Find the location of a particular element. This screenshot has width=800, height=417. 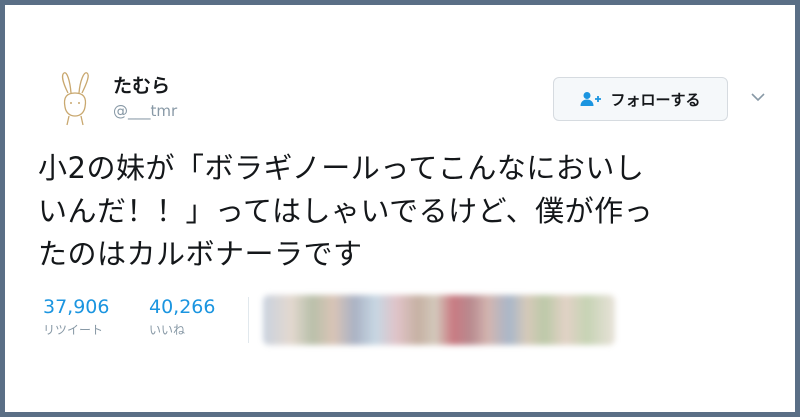

liker-avatars-blurred is located at coordinates (439, 320).